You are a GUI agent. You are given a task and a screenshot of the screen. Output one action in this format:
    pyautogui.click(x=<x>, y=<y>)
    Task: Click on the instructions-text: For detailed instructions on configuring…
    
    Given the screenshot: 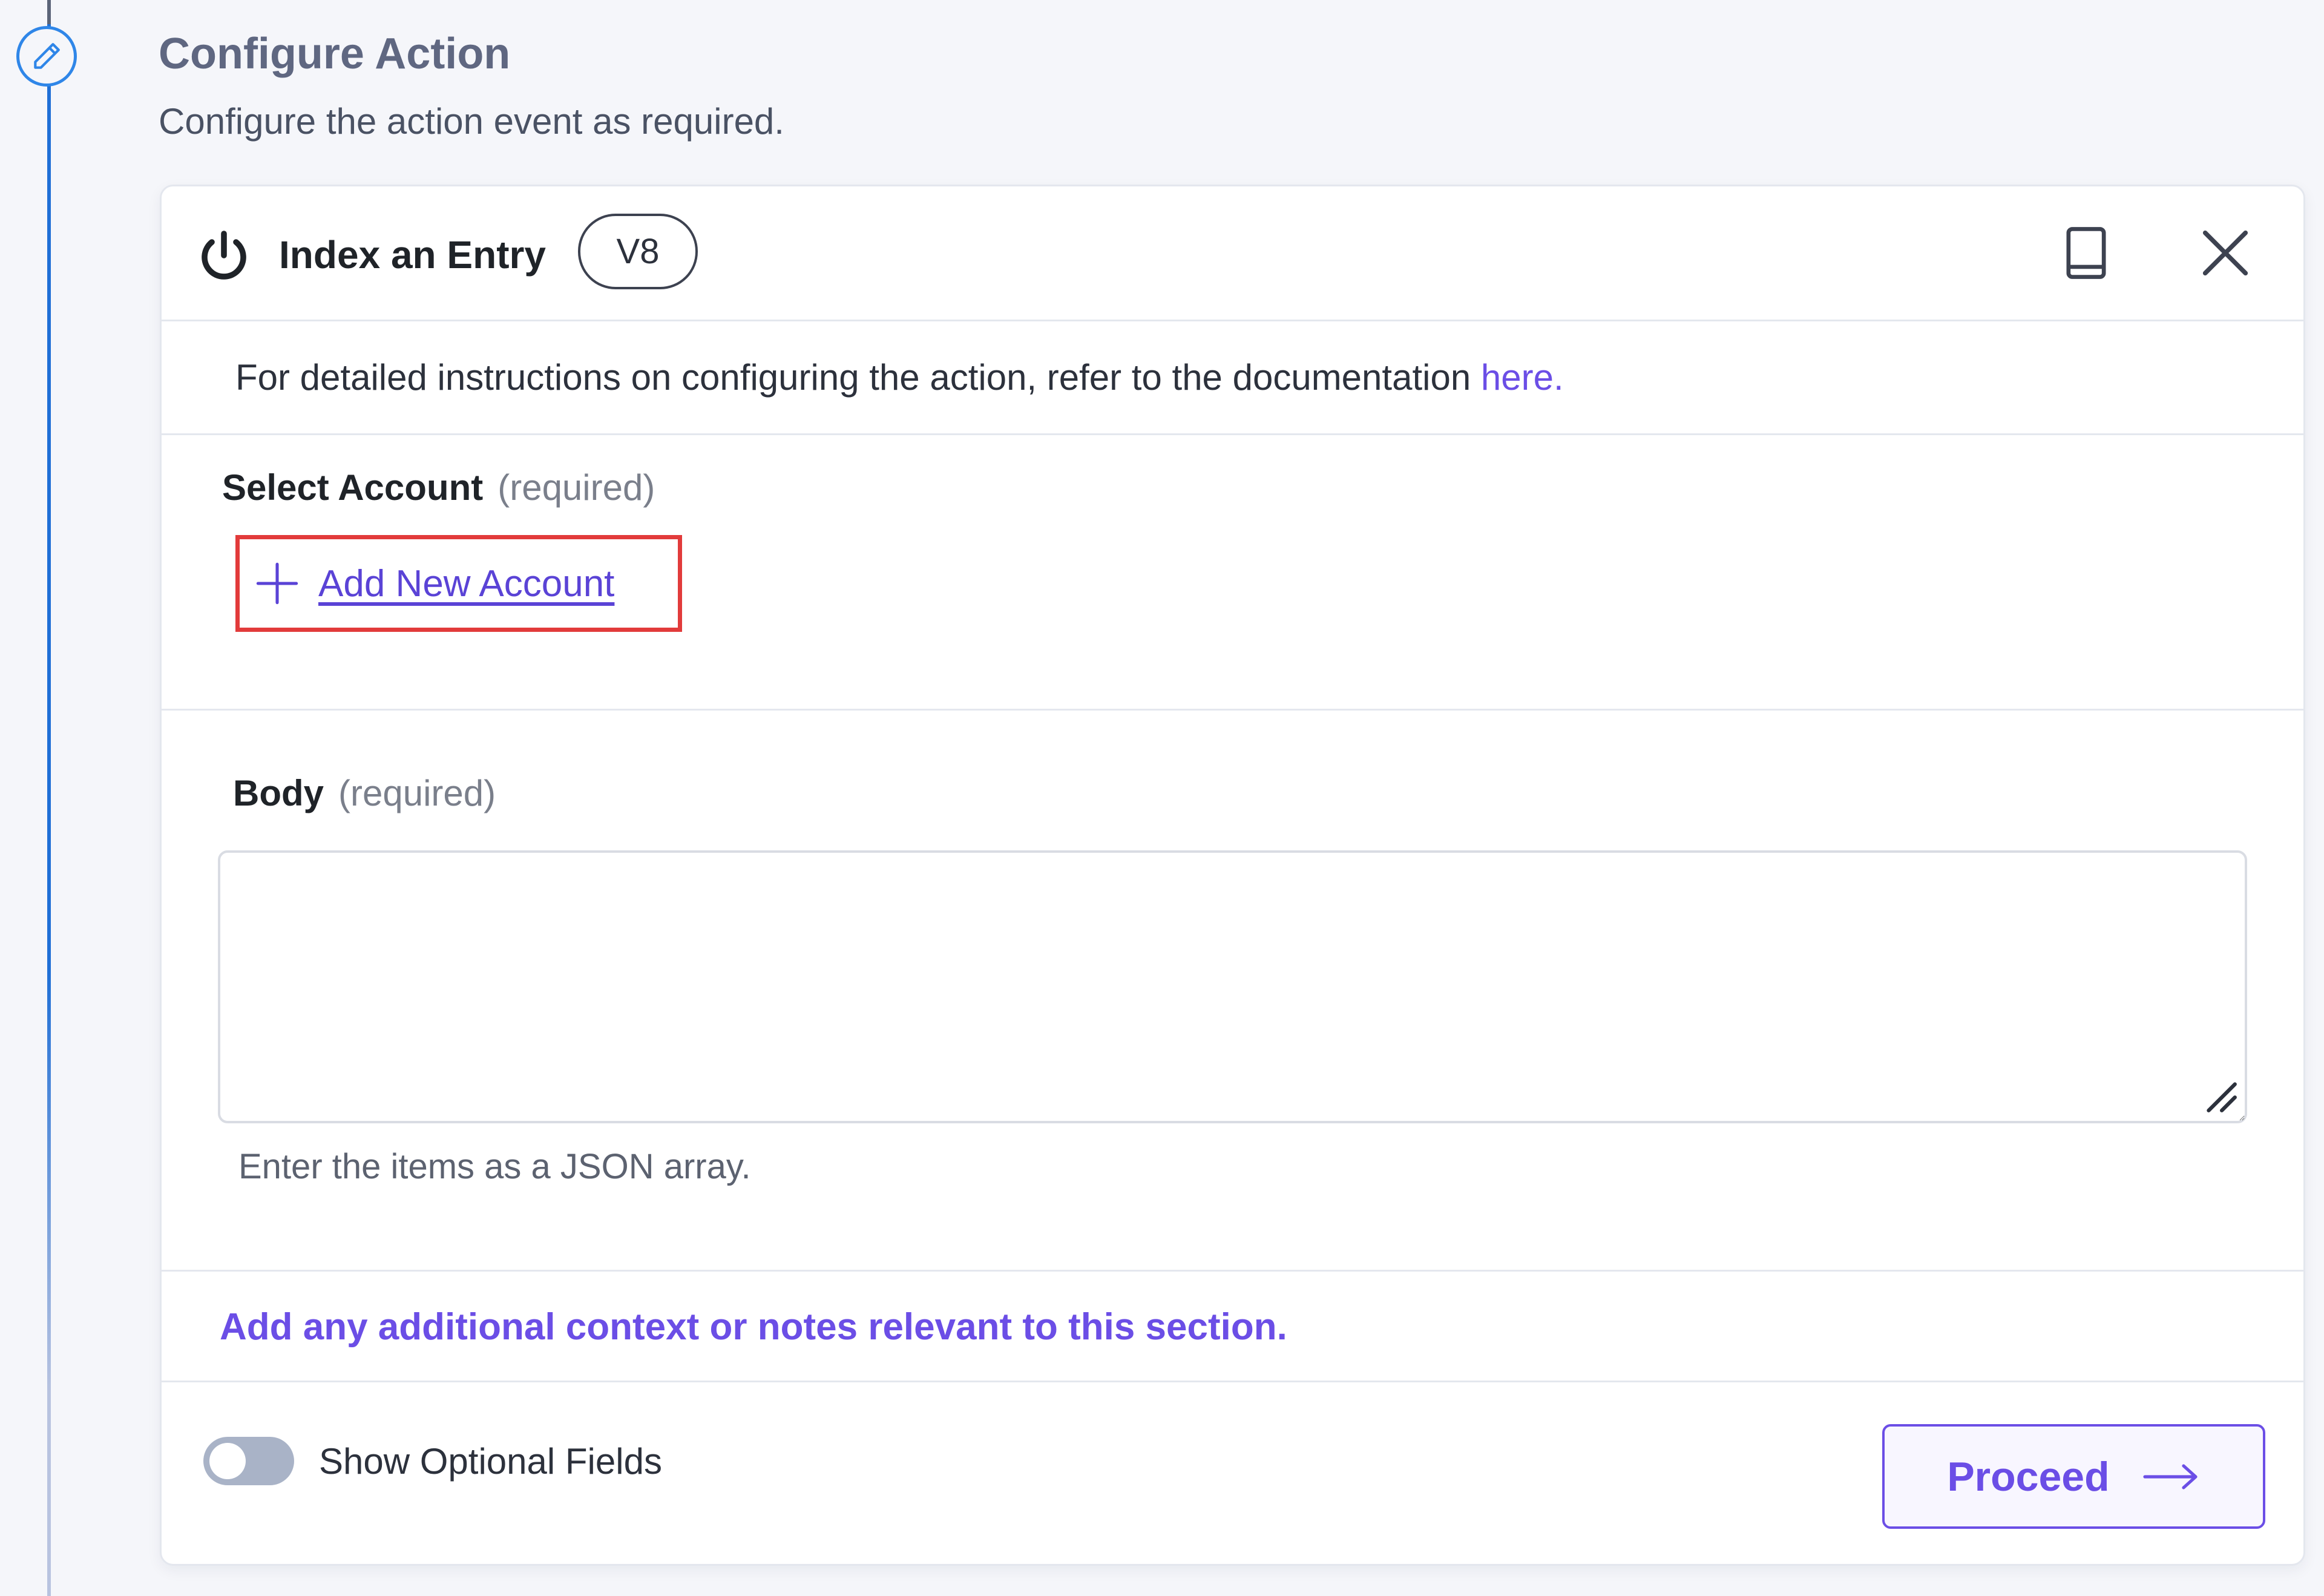 What is the action you would take?
    pyautogui.click(x=899, y=377)
    